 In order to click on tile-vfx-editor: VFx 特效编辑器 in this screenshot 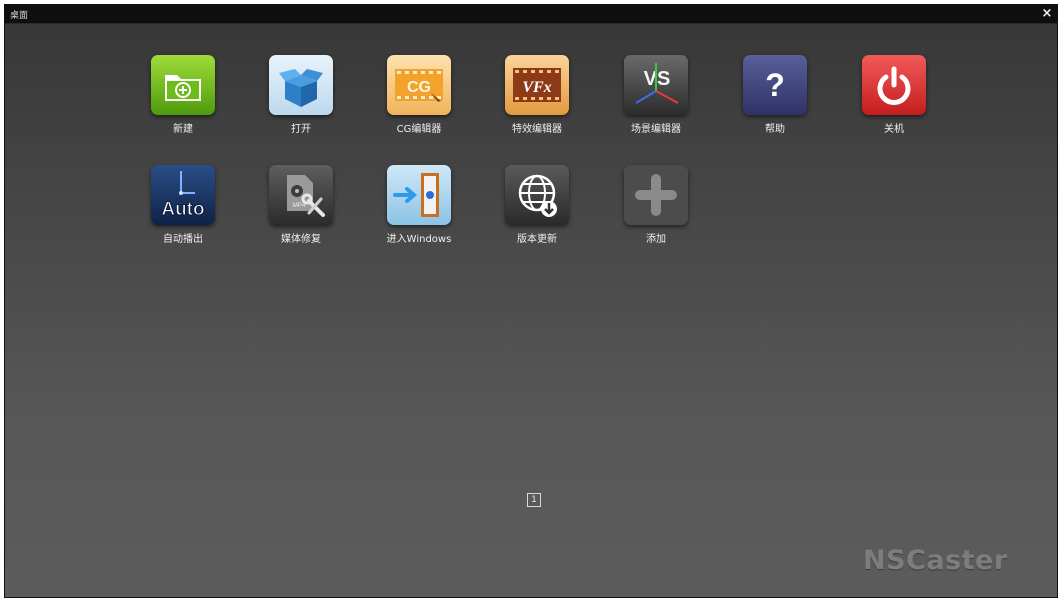, I will do `click(537, 95)`.